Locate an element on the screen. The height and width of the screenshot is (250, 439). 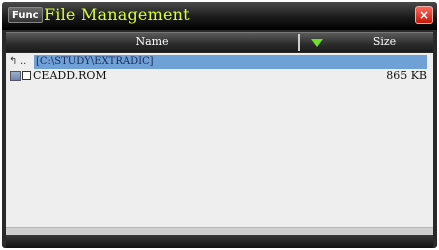
title-bar: Func File Management × is located at coordinates (219, 16).